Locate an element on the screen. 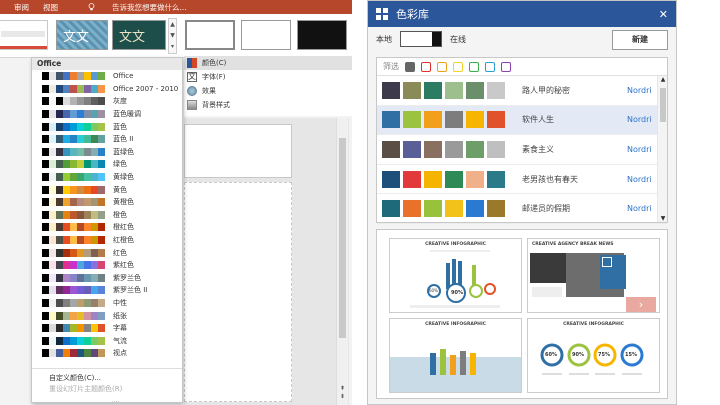 The width and height of the screenshot is (720, 405). color-scheme-item: 视点 is located at coordinates (107, 353).